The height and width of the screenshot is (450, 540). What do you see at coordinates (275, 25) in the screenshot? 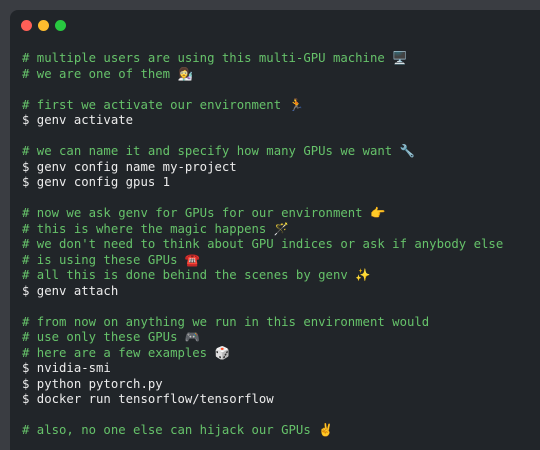
I see `title-bar` at bounding box center [275, 25].